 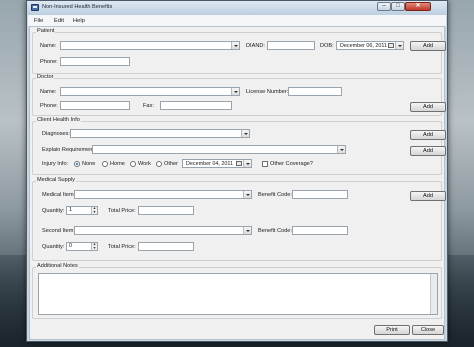 I want to click on injury-other-radio, so click(x=159, y=164).